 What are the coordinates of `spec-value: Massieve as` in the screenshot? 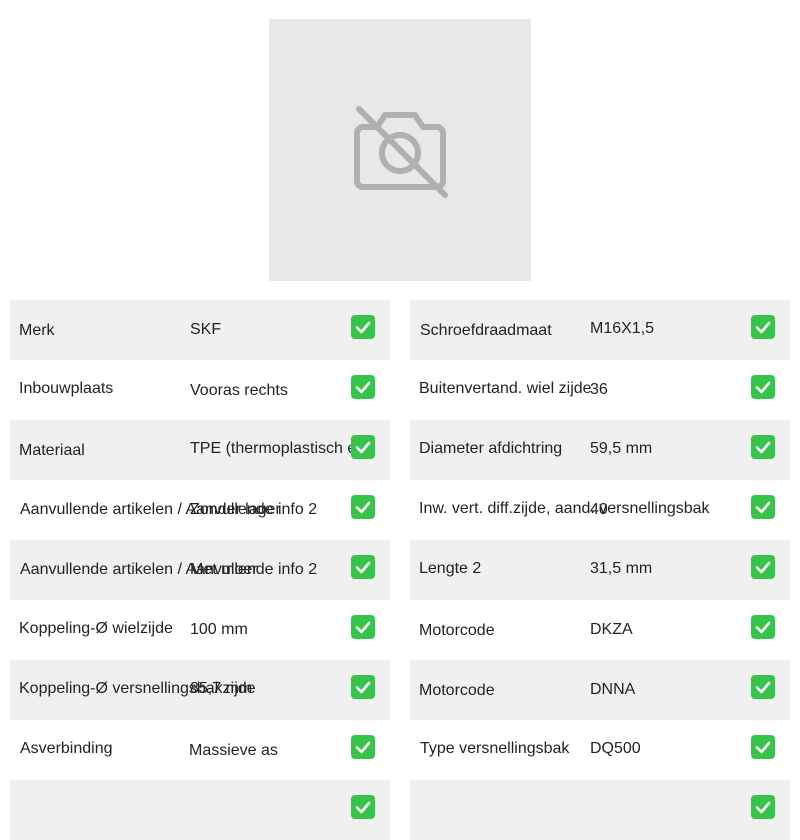 It's located at (233, 750).